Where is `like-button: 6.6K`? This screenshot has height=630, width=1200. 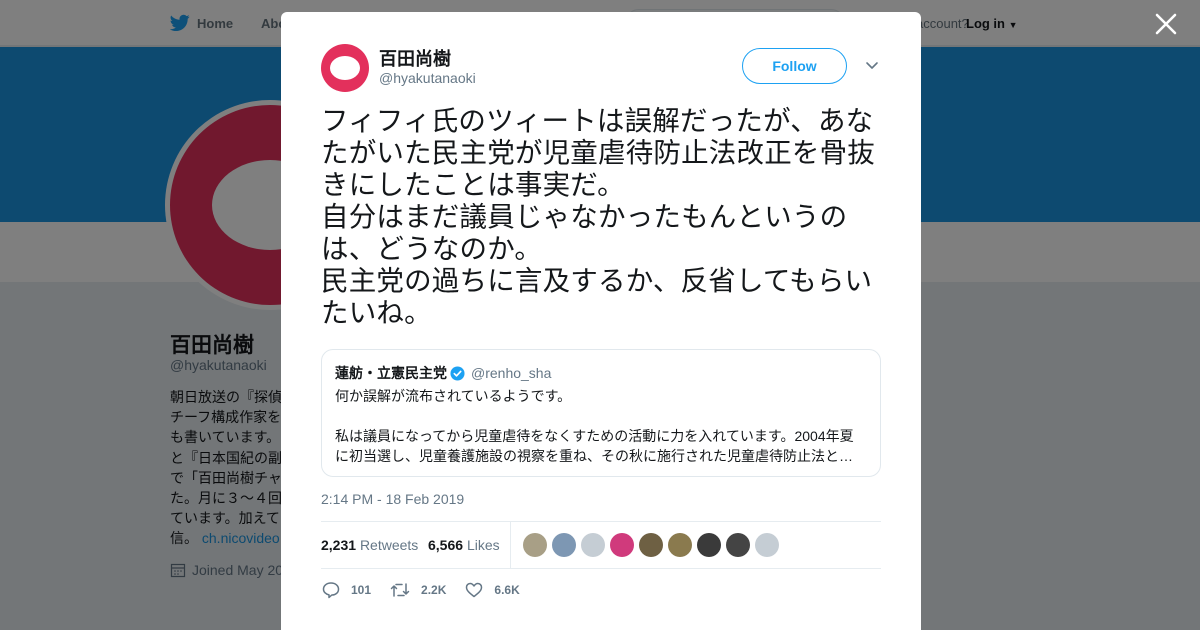
like-button: 6.6K is located at coordinates (492, 590).